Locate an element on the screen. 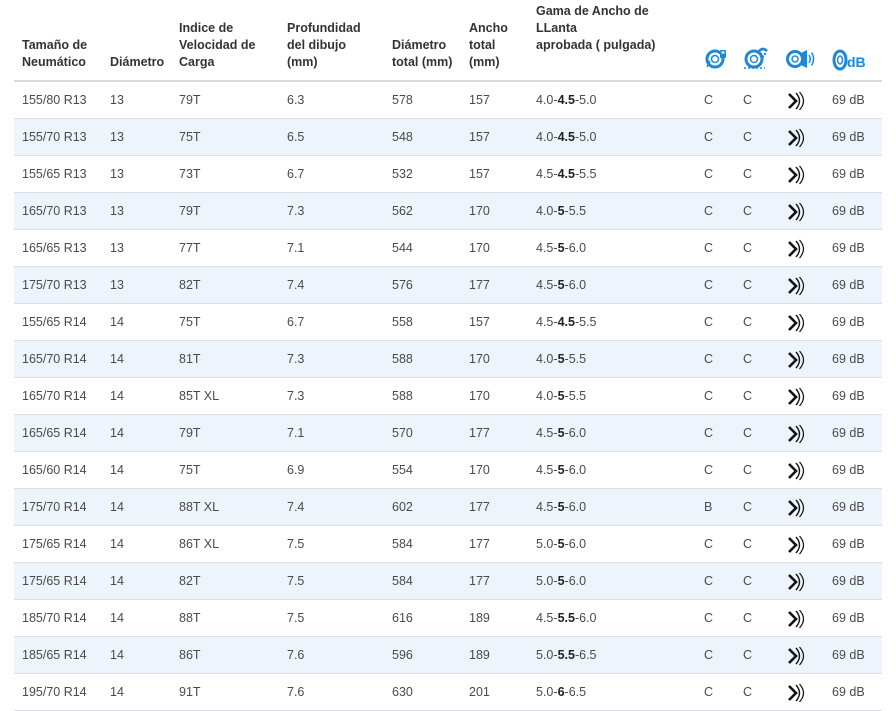  header-diameter: Diámetro is located at coordinates (136, 41).